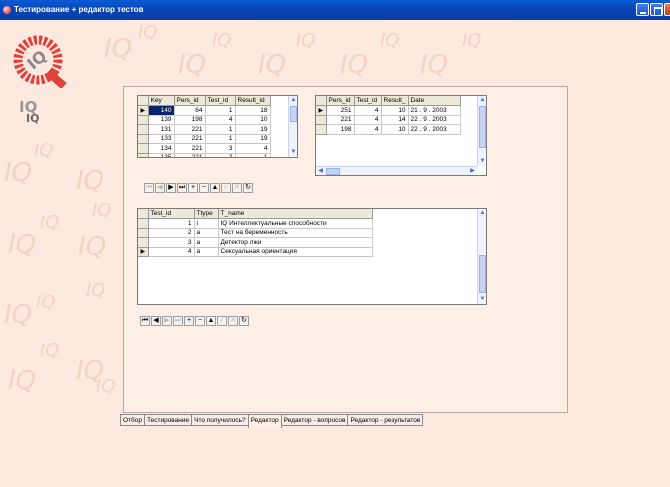 This screenshot has width=670, height=487. I want to click on table-cell: 22 . 9 . 2003, so click(434, 129).